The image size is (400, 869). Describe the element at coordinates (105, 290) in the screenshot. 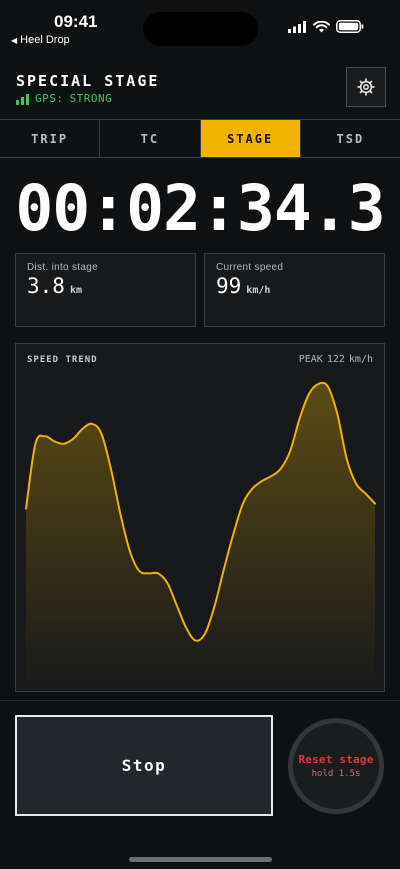

I see `distance-card: Dist. into stage 3.8 km` at that location.